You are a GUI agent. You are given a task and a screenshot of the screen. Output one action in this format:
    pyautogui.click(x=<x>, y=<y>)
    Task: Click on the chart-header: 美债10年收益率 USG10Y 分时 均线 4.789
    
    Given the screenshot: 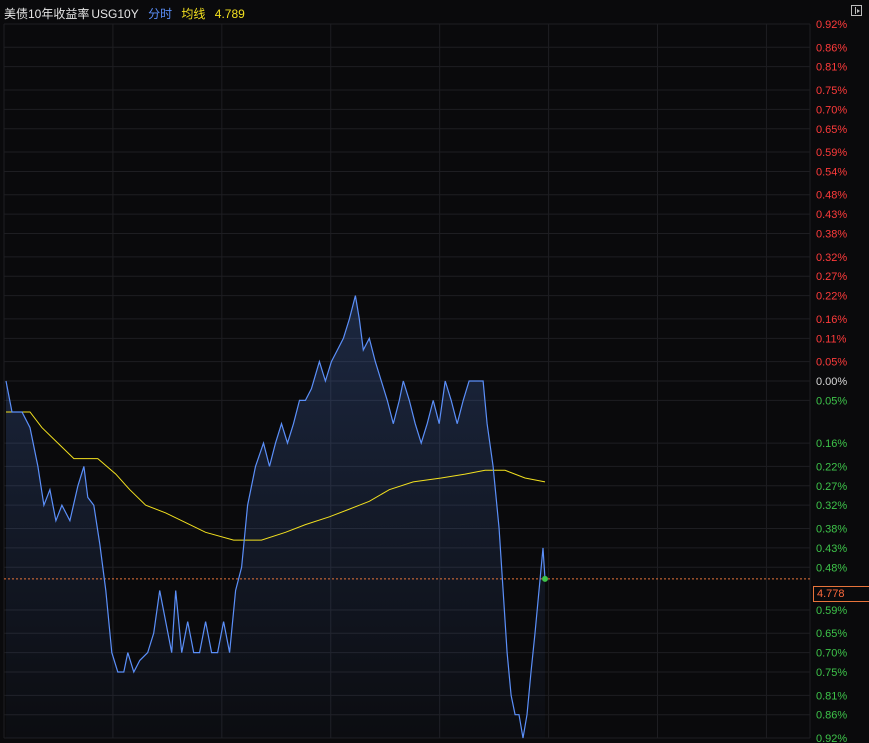 What is the action you would take?
    pyautogui.click(x=127, y=14)
    